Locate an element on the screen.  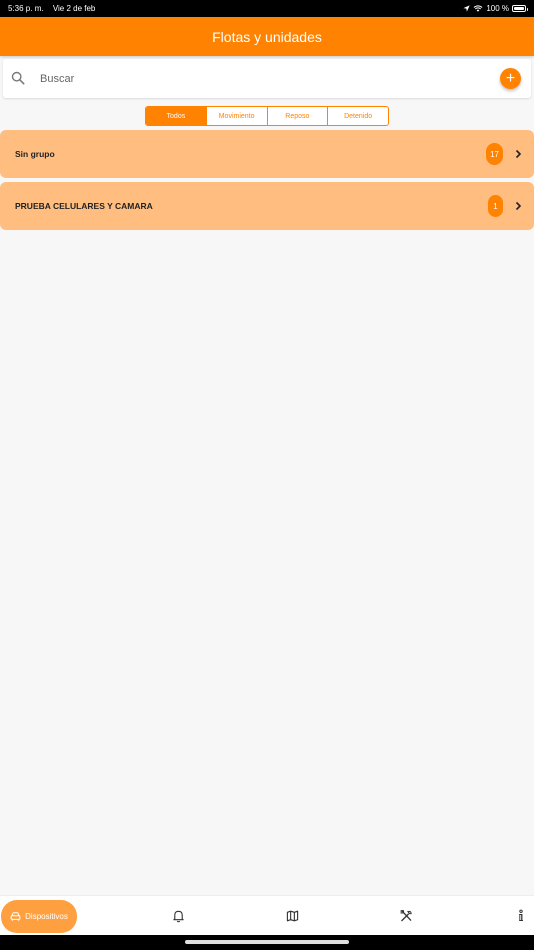
search-icon is located at coordinates (18, 78).